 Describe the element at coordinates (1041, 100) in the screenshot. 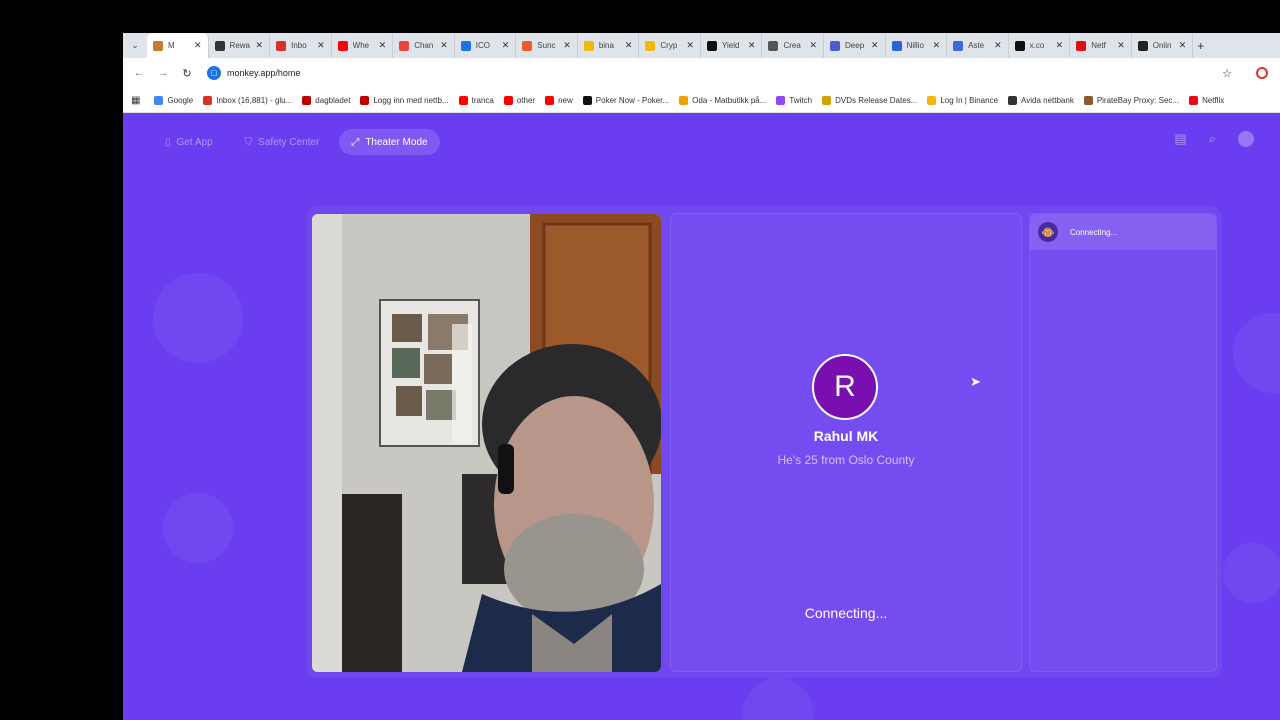

I see `bookmark-item: Avida nettbank` at that location.